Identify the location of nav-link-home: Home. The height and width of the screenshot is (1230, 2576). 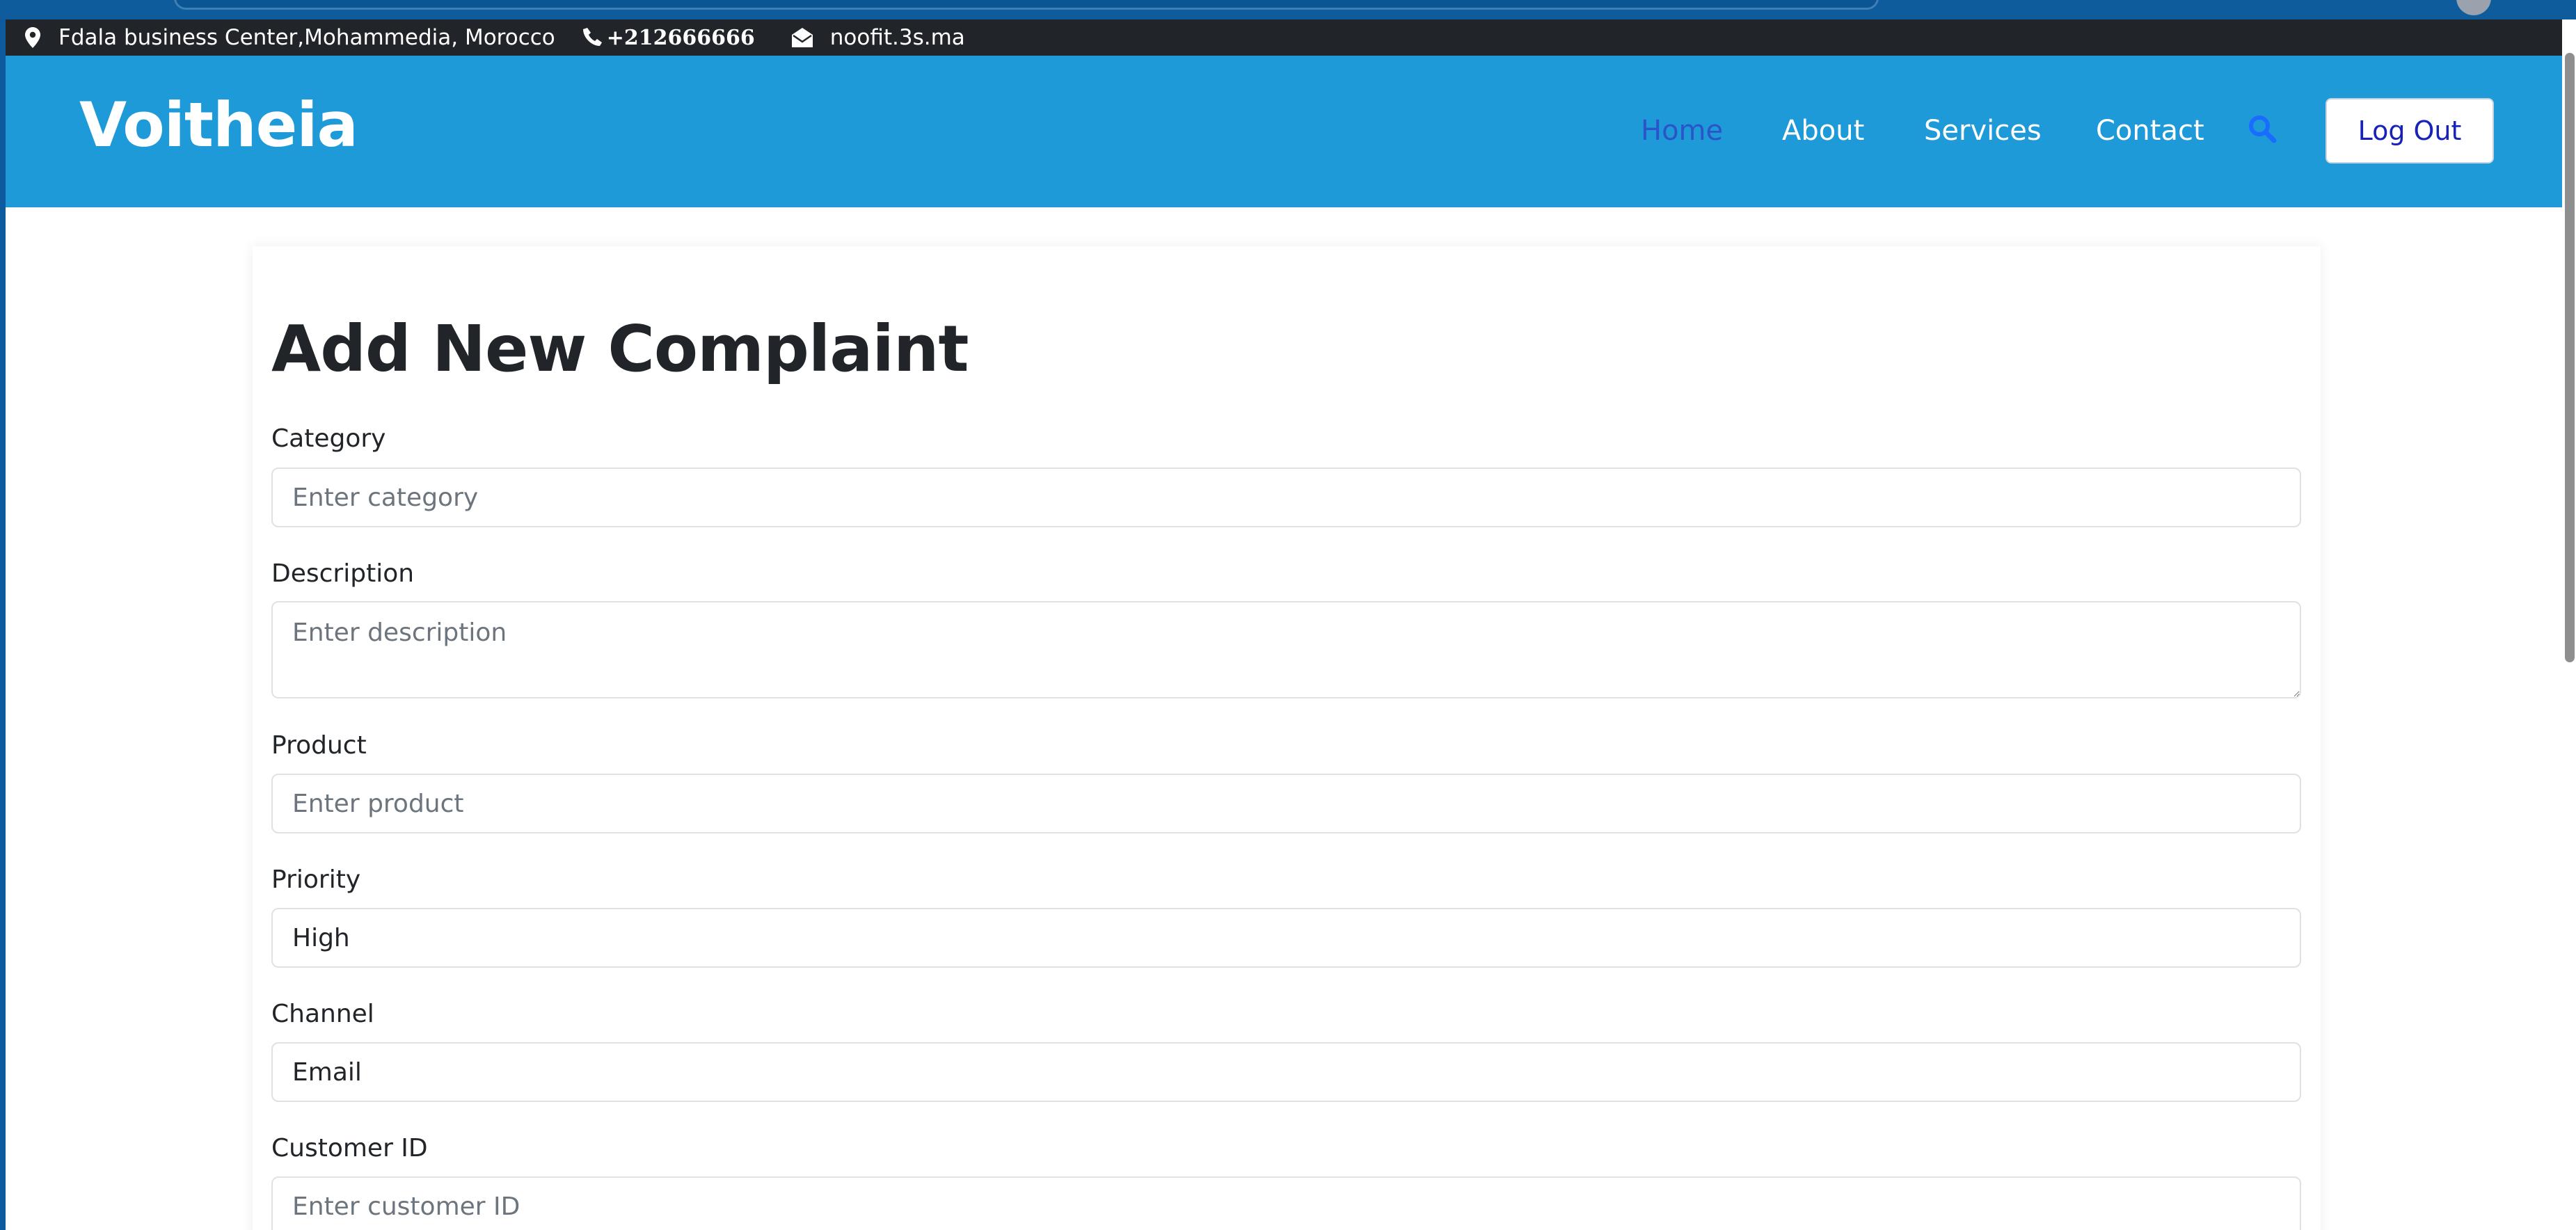
(1682, 131).